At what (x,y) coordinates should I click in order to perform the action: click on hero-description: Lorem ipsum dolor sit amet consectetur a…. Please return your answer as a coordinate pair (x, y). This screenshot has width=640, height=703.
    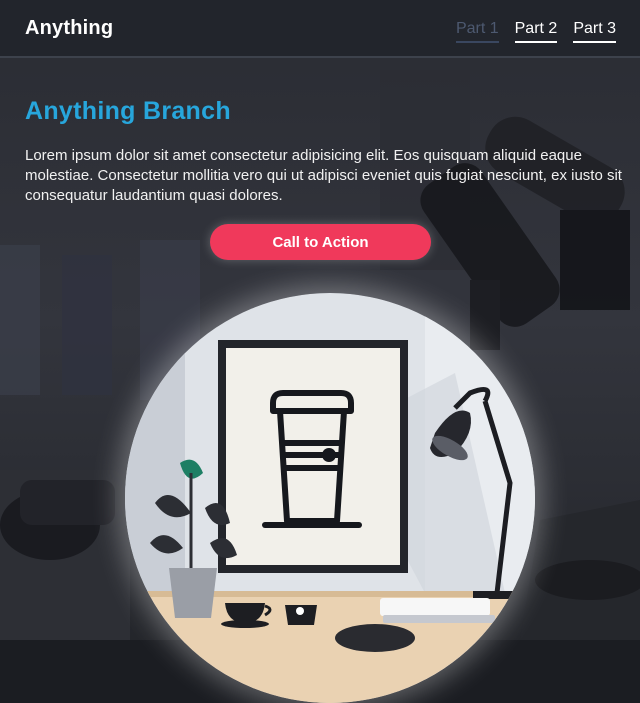
    Looking at the image, I should click on (323, 175).